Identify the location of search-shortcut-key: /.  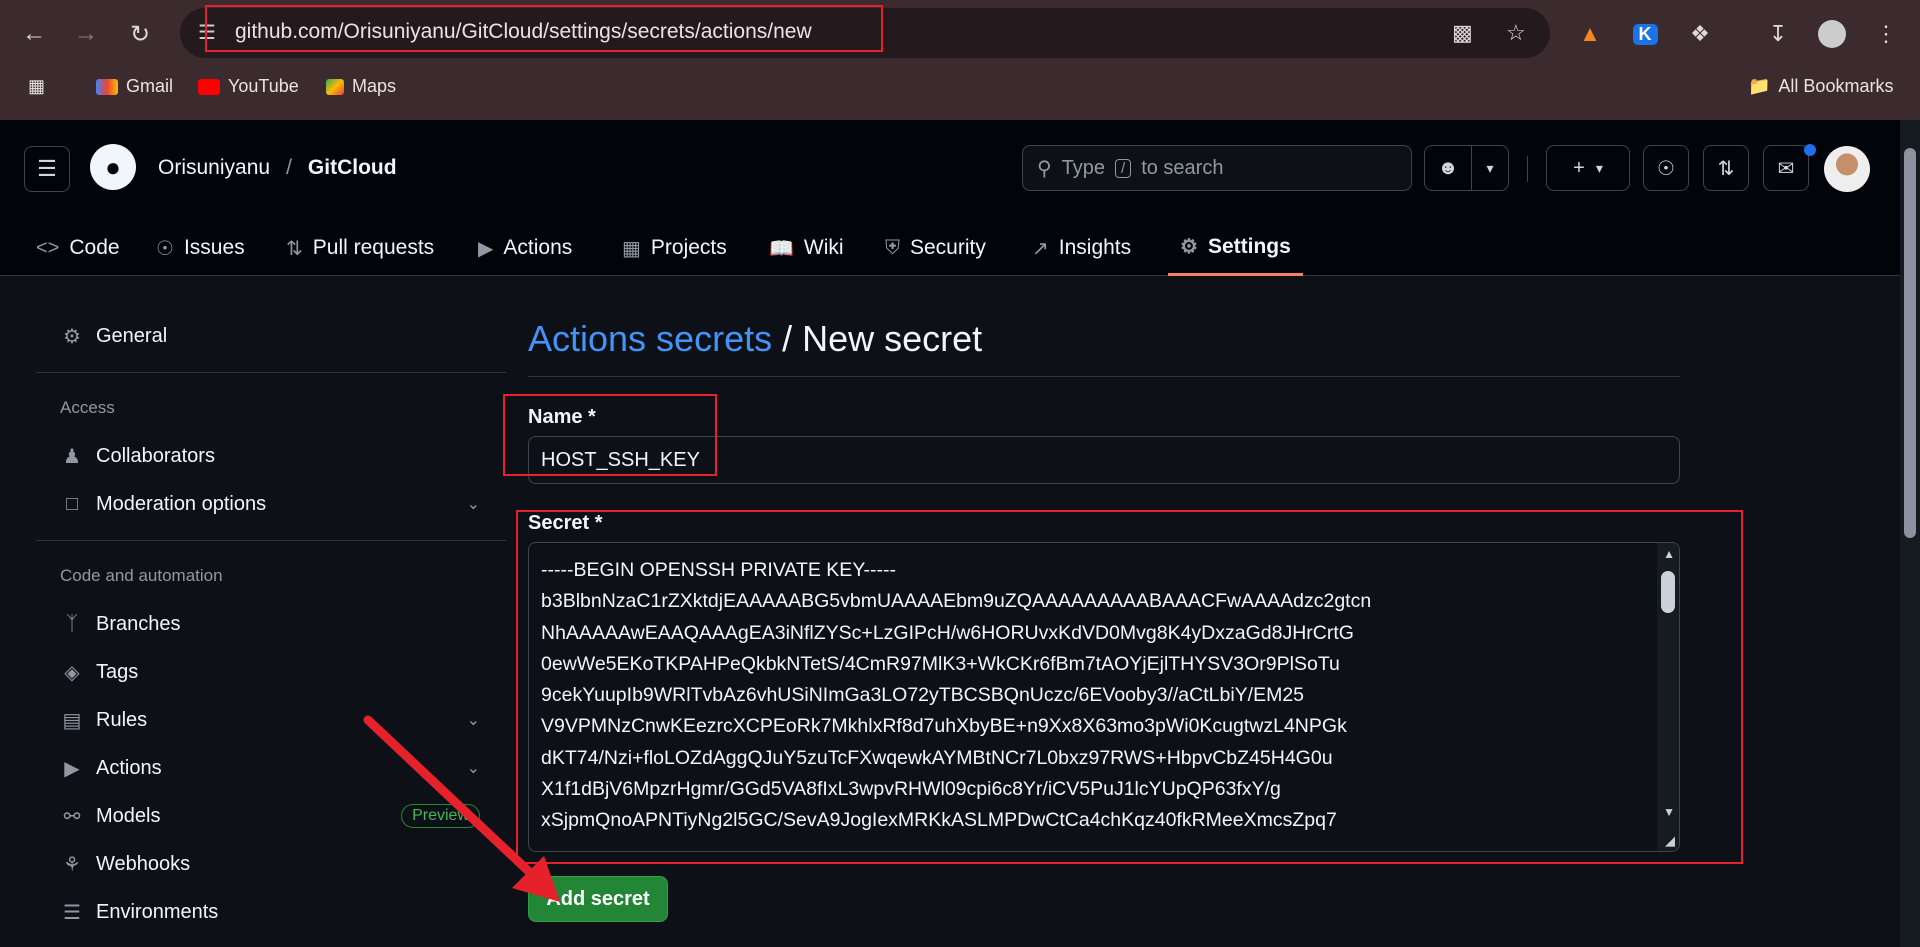
(1123, 168).